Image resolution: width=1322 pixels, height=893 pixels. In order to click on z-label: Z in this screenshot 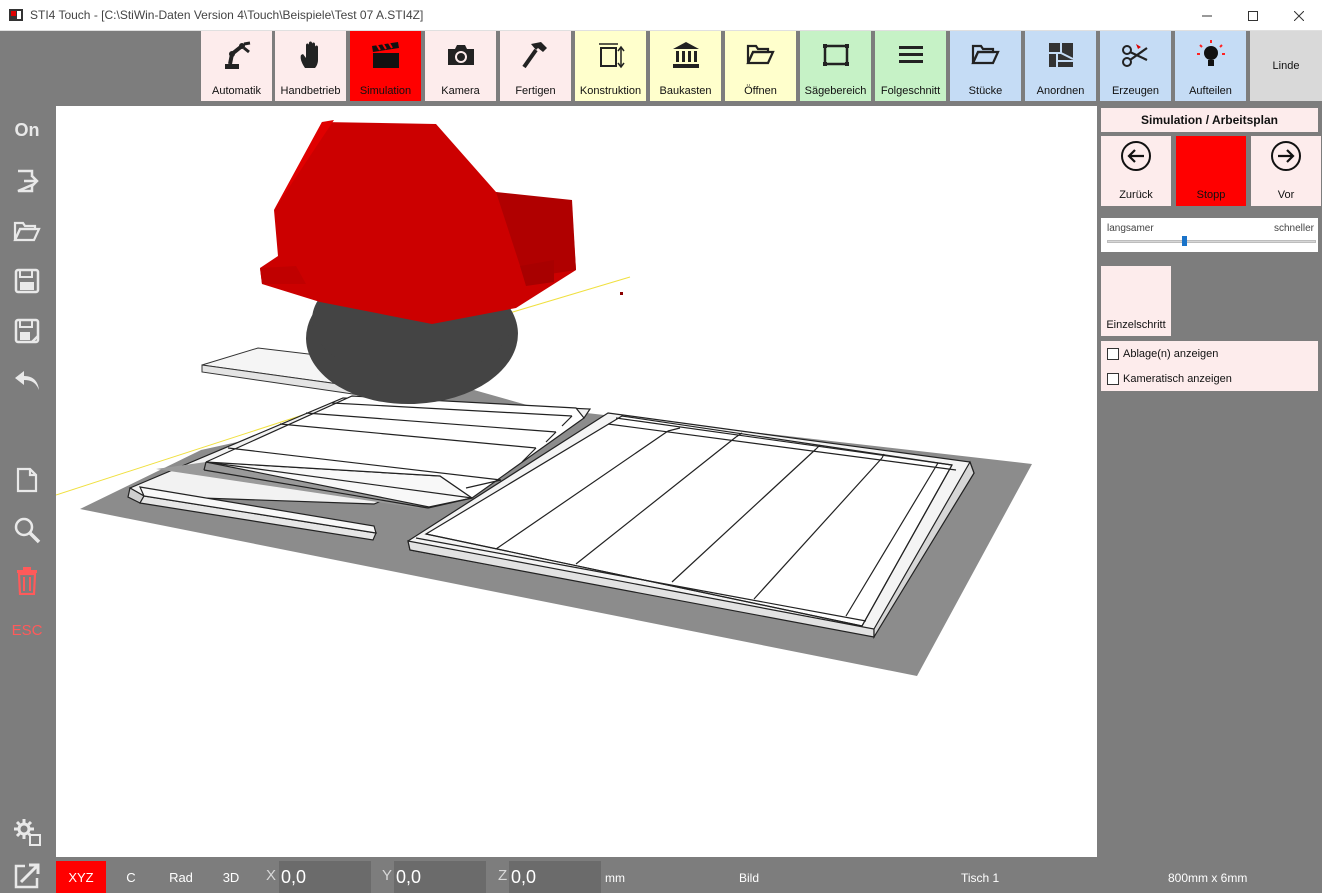, I will do `click(503, 875)`.